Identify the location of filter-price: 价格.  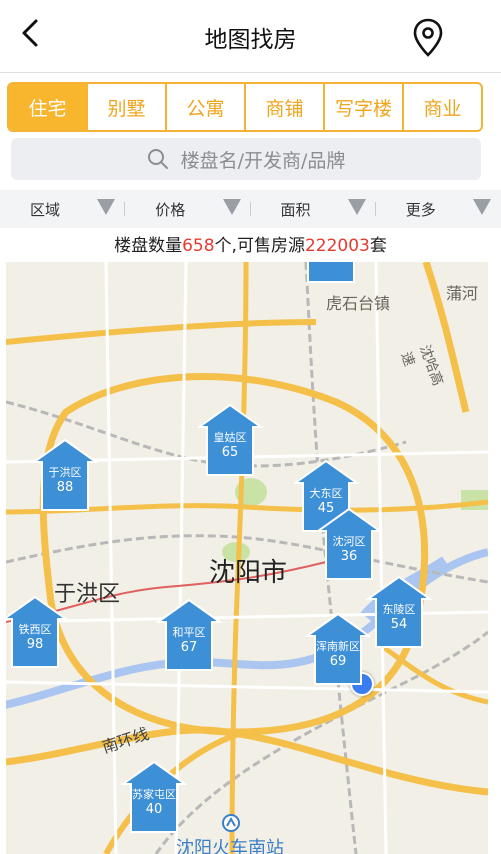
(188, 209).